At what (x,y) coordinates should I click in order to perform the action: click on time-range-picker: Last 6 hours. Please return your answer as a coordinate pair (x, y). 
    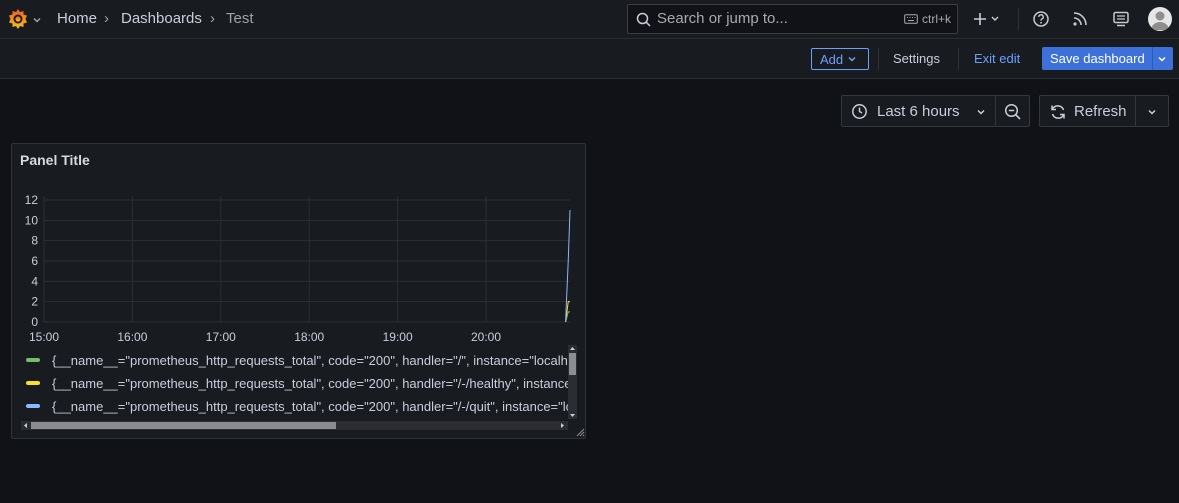
    Looking at the image, I should click on (935, 111).